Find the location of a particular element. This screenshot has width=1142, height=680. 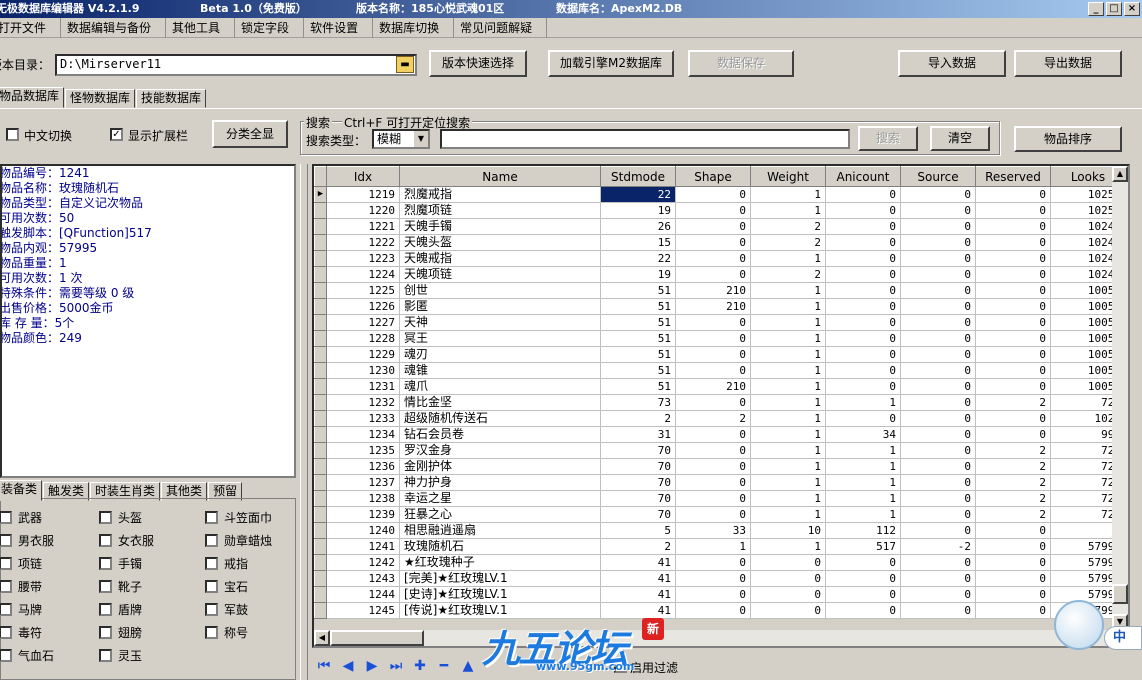

cell-idx: 1239 is located at coordinates (363, 514).